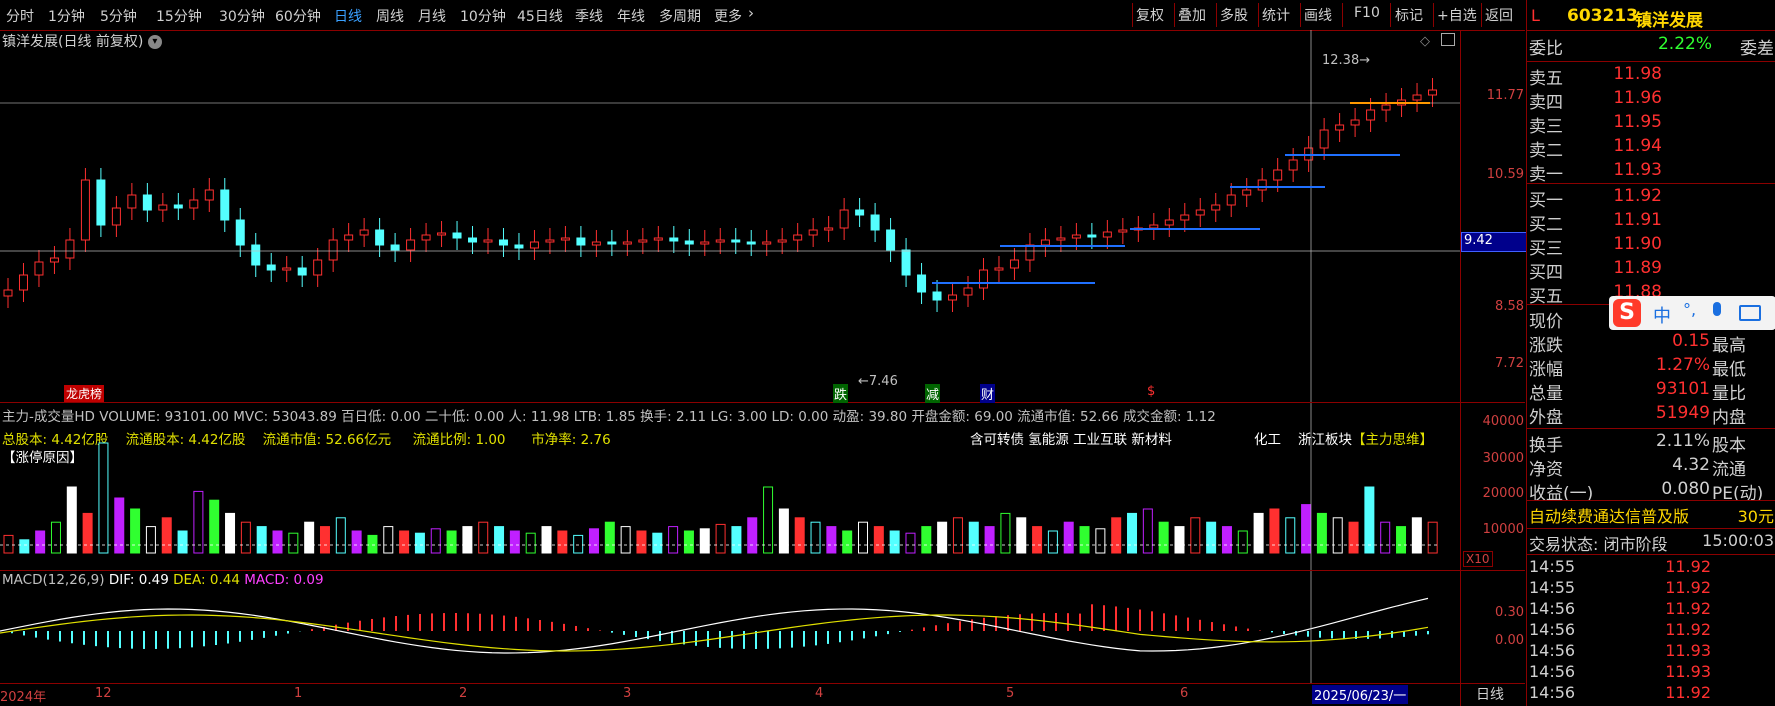  Describe the element at coordinates (179, 16) in the screenshot. I see `tab-15min: 15分钟` at that location.